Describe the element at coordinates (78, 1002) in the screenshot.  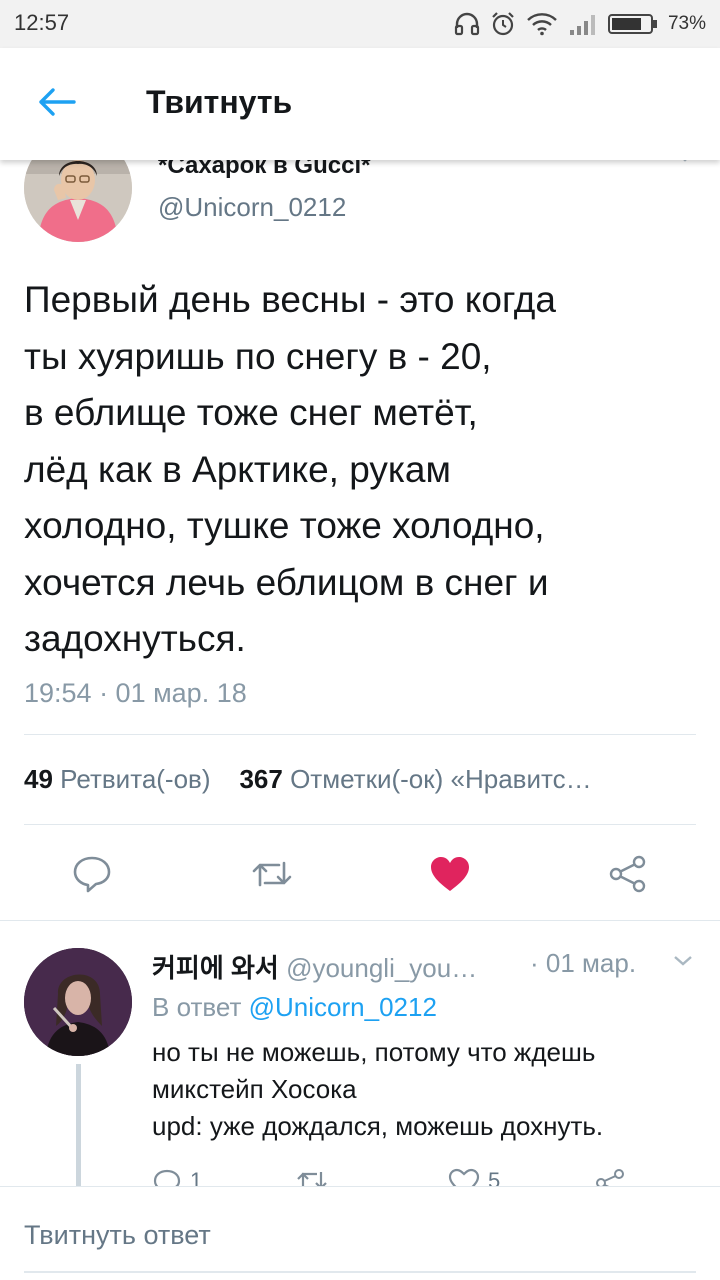
I see `avatar` at that location.